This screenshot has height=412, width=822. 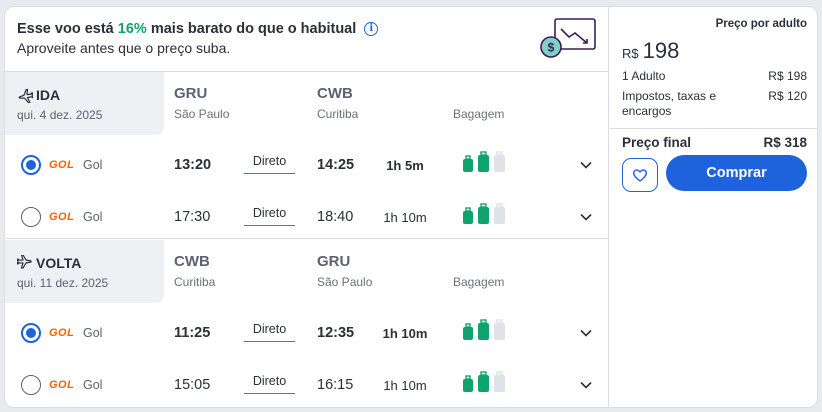 What do you see at coordinates (714, 142) in the screenshot?
I see `final-price-line: Preço final R$ 318` at bounding box center [714, 142].